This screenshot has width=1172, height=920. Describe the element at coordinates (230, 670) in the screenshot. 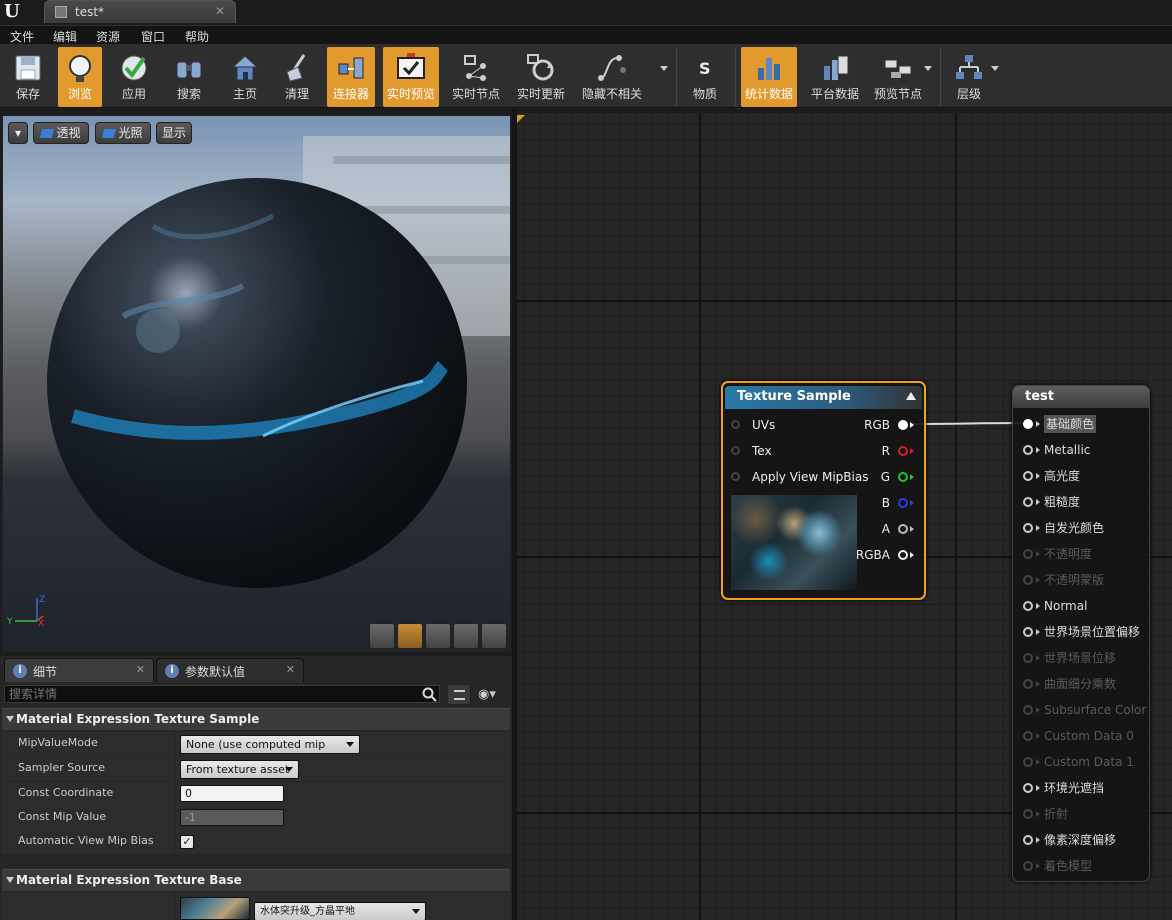

I see `tab-parameter-defaults: i 参数默认值 ✕` at that location.